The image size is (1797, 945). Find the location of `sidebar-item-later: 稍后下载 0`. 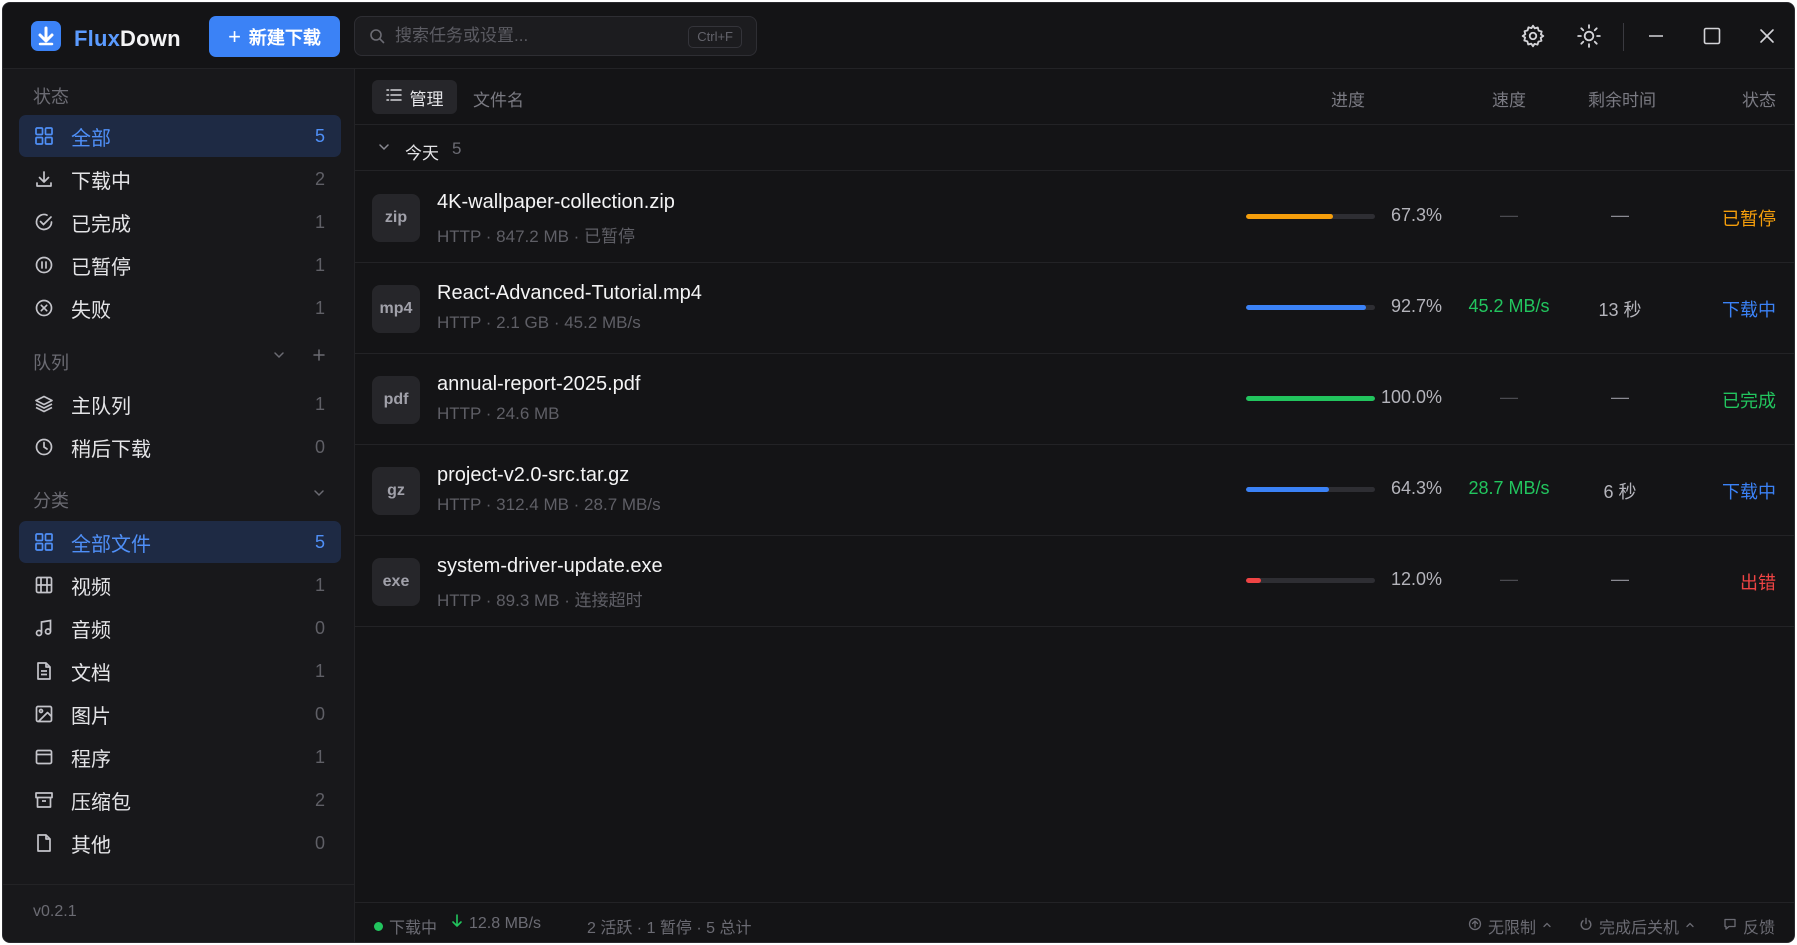

sidebar-item-later: 稍后下载 0 is located at coordinates (180, 447).